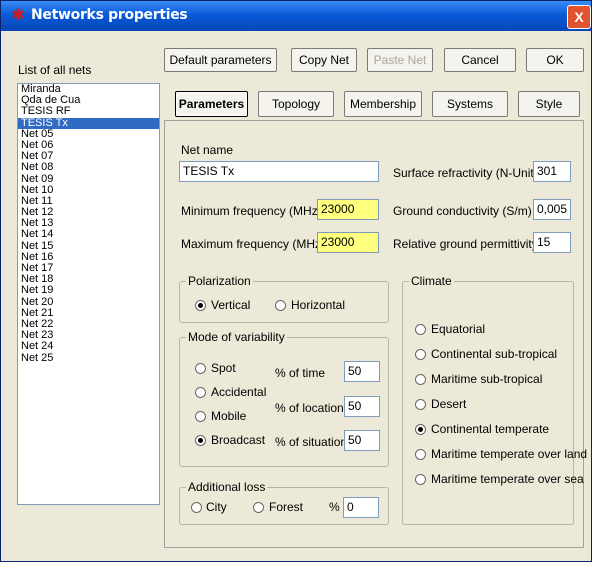 The image size is (592, 562). Describe the element at coordinates (383, 104) in the screenshot. I see `tab-membership: Membership` at that location.